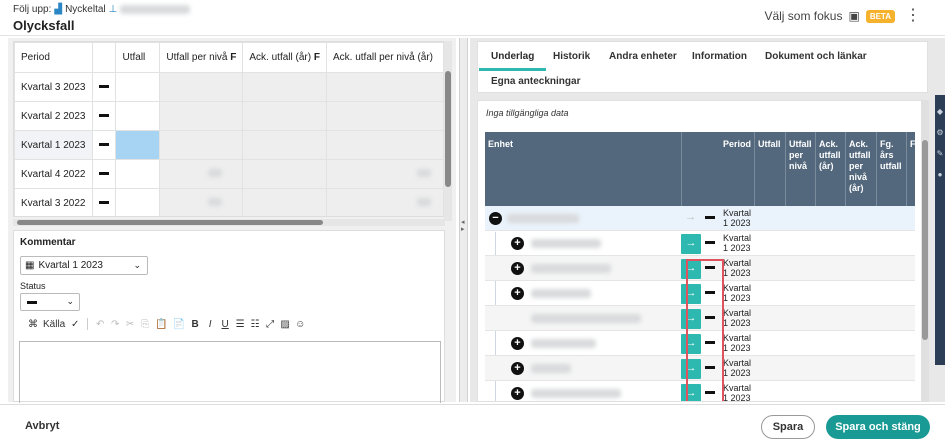  I want to click on focus-toggle: Välj som fokus ▣ BETA, so click(829, 16).